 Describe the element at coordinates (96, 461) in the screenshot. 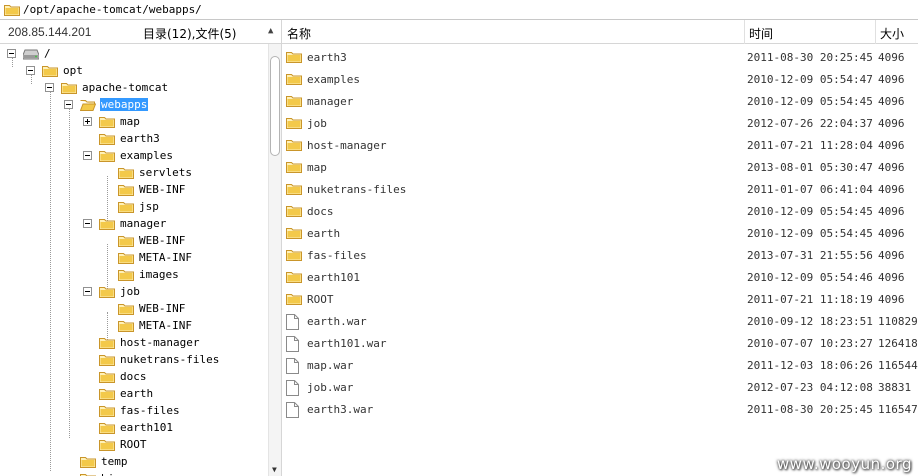

I see `tree-node: temp` at that location.